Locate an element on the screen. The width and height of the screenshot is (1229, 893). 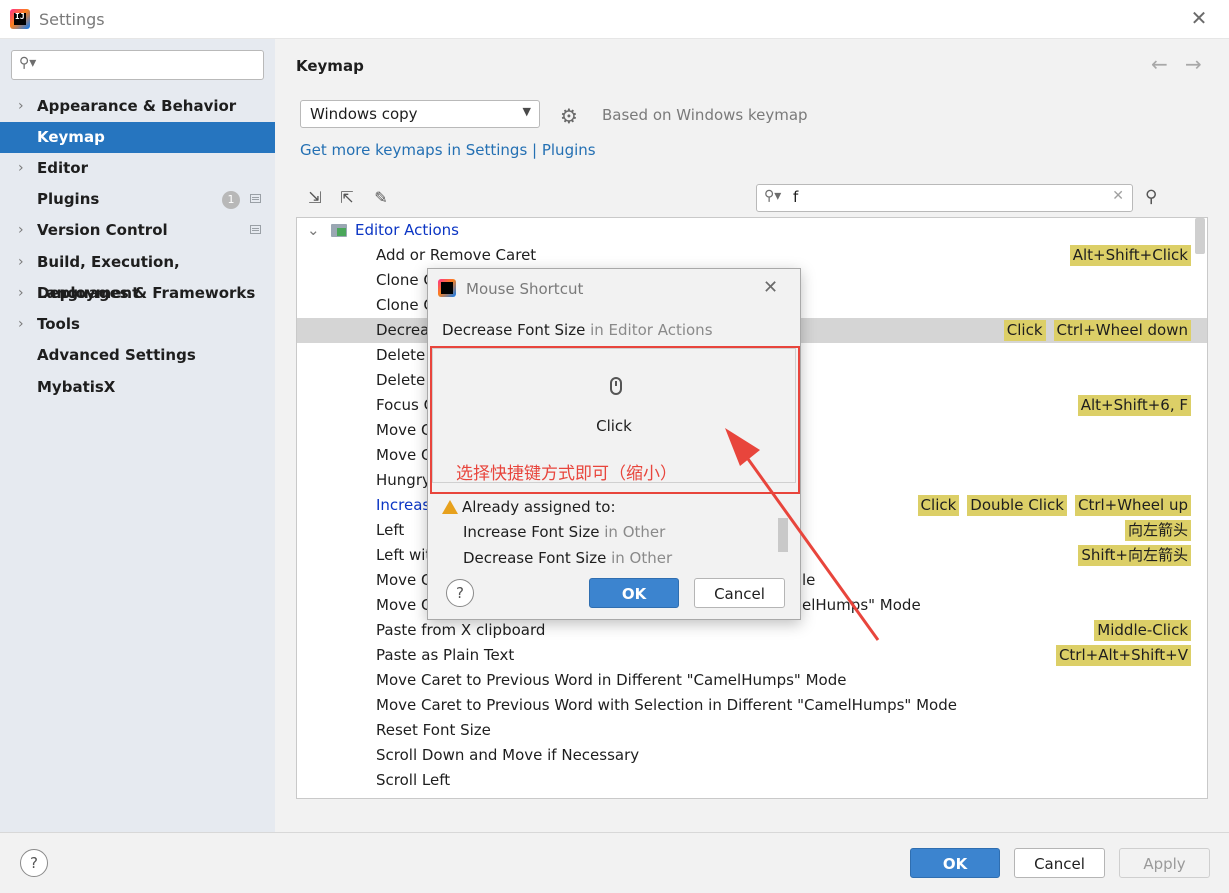
edit-pencil-icon: ✎ is located at coordinates (381, 198).